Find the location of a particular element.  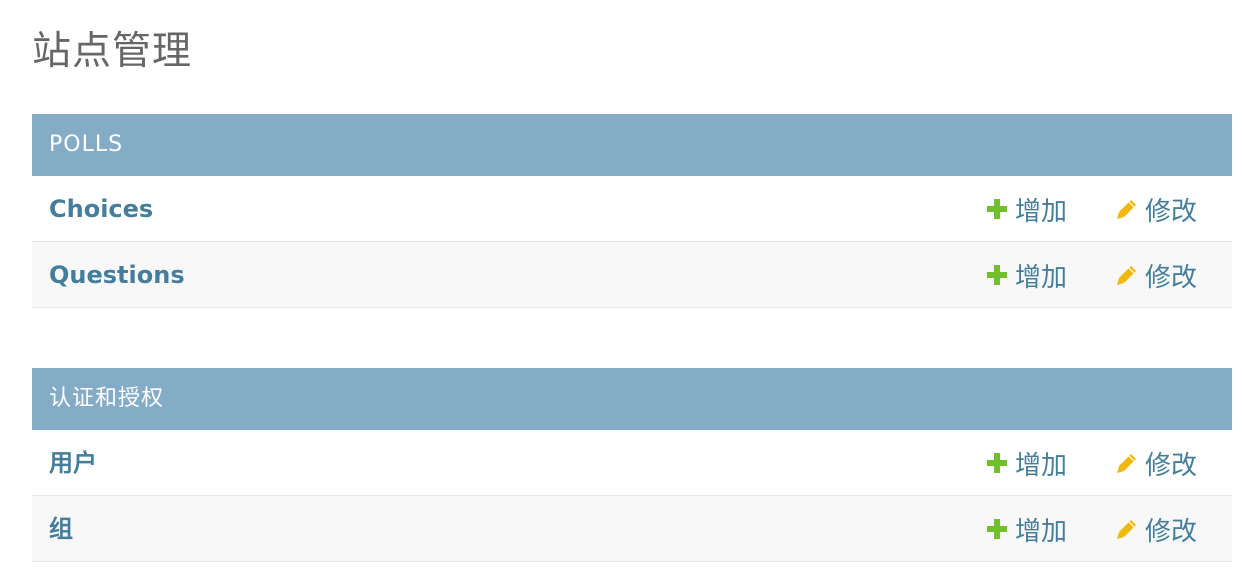

change-groups-button: 修改 is located at coordinates (1156, 529).